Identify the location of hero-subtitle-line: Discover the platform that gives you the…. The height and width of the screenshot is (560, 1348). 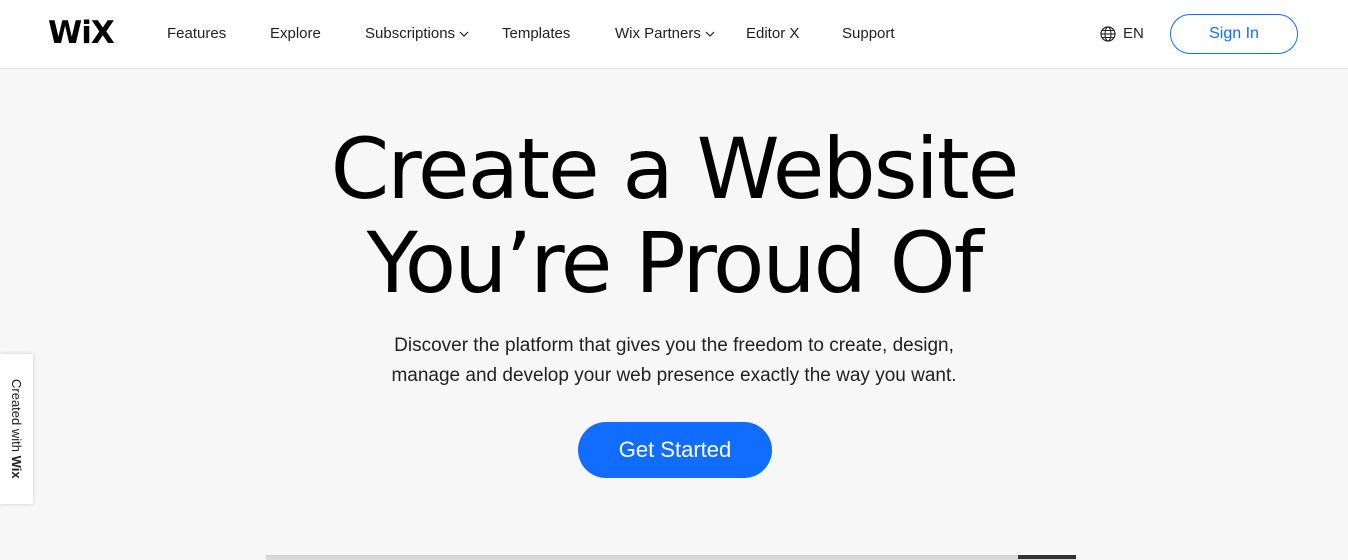
(674, 345).